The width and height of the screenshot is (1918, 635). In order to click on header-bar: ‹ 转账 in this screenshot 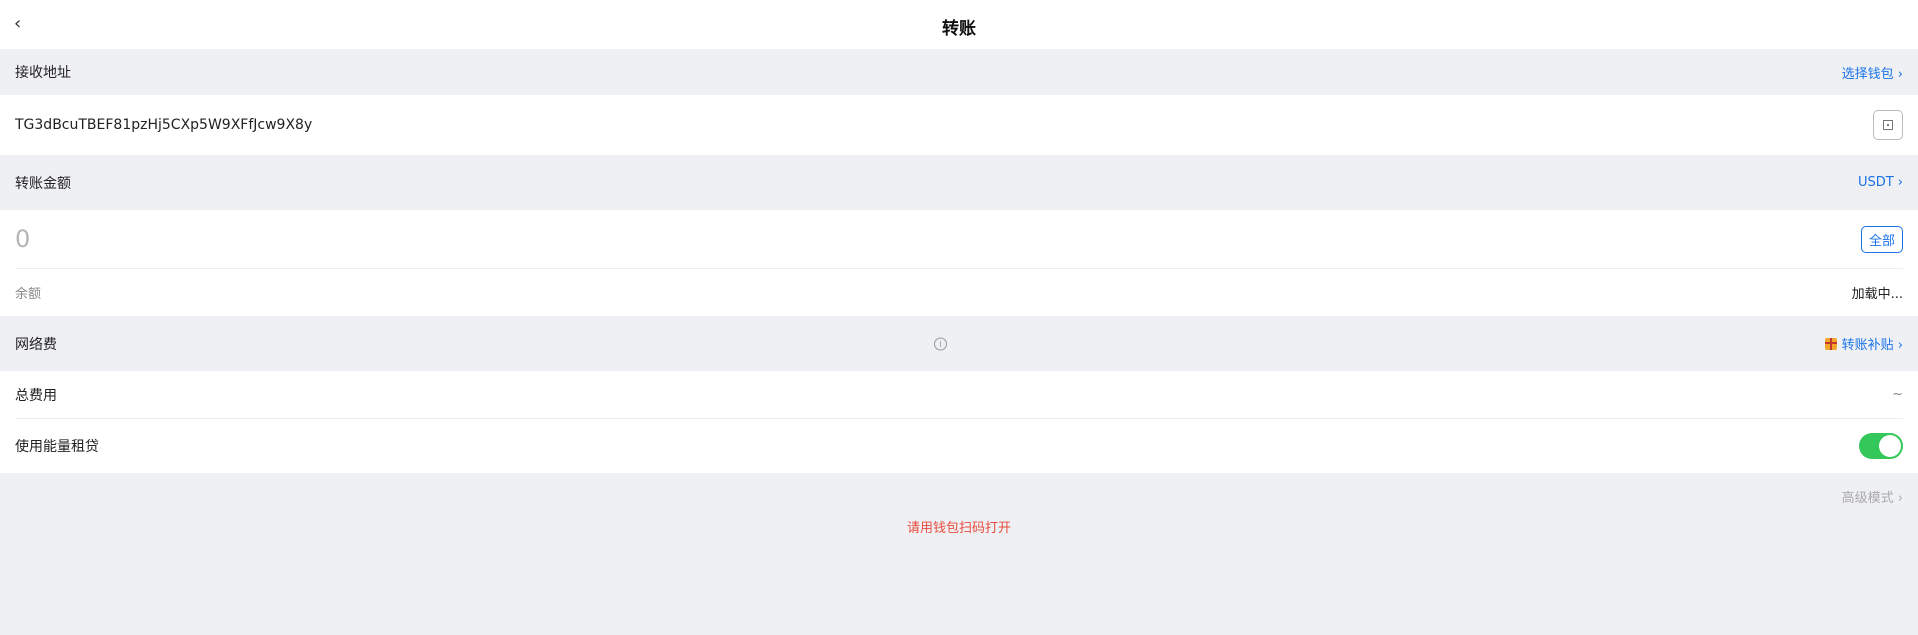, I will do `click(959, 24)`.